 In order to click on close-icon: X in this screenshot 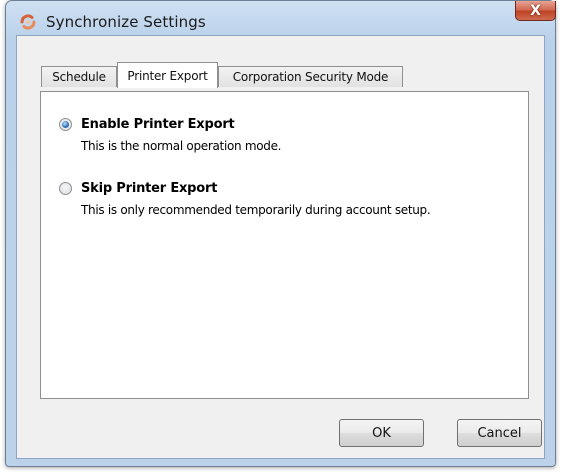, I will do `click(535, 10)`.